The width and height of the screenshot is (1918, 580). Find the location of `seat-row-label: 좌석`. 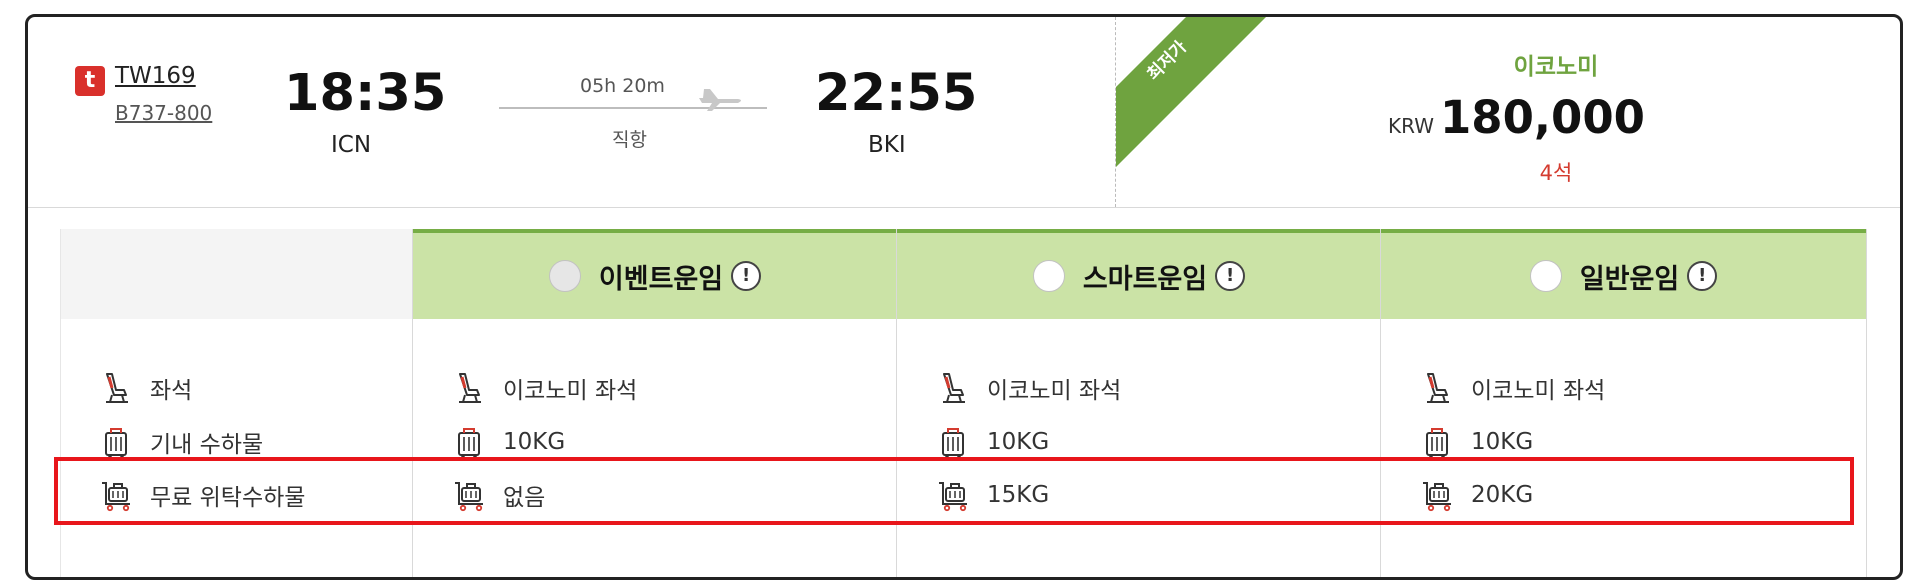

seat-row-label: 좌석 is located at coordinates (145, 388).